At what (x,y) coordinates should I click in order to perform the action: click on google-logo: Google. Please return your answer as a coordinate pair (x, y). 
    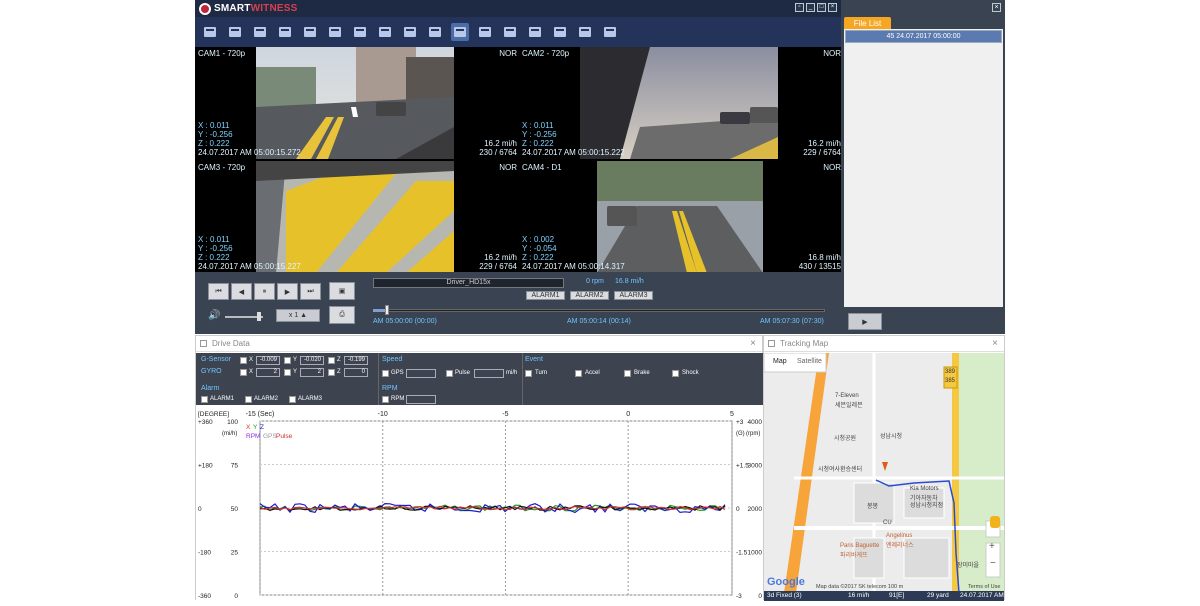
    Looking at the image, I should click on (786, 582).